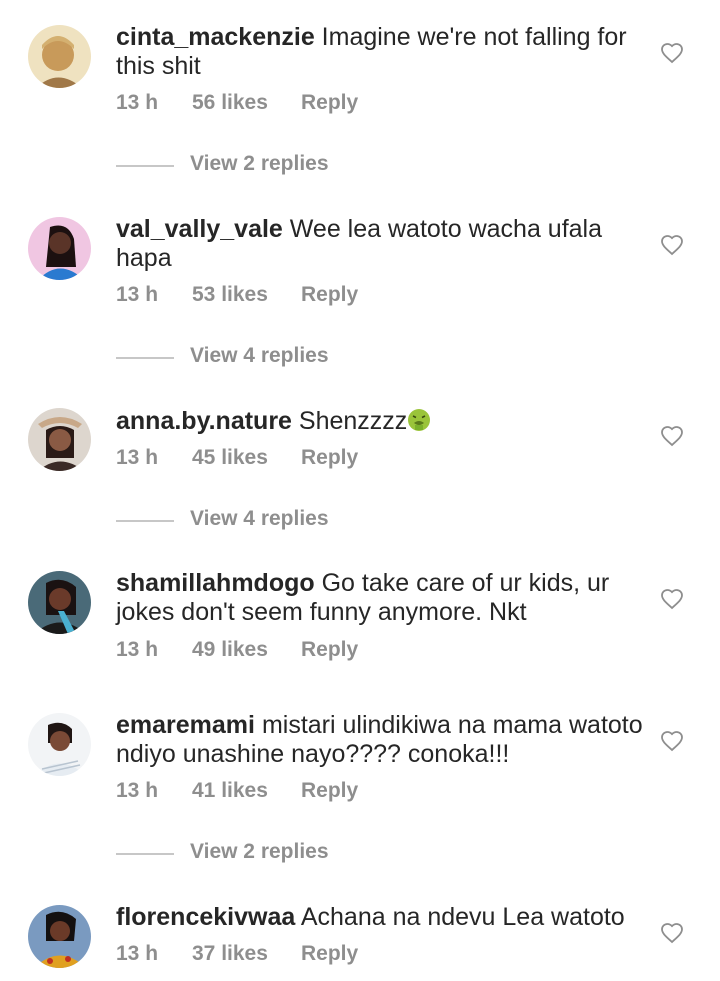  Describe the element at coordinates (185, 725) in the screenshot. I see `comment-username: emaremami` at that location.